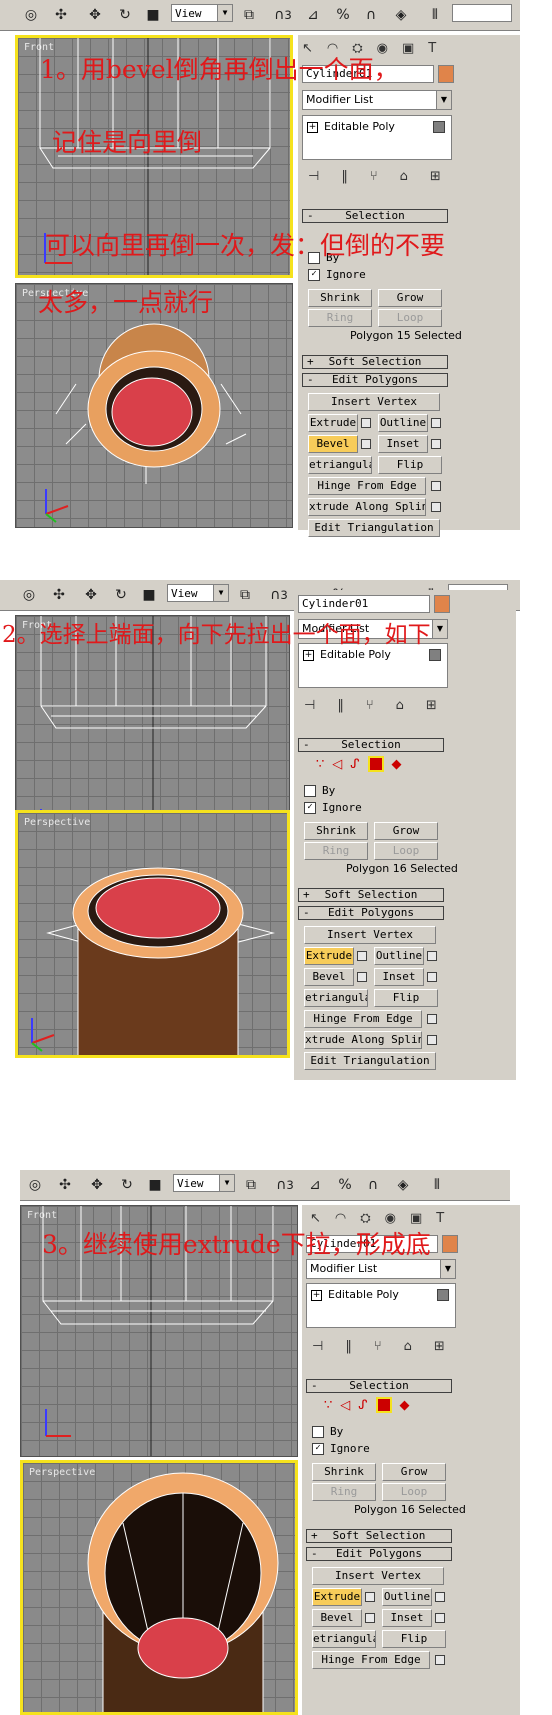  I want to click on by-vertex-checkbox: By, so click(327, 1432).